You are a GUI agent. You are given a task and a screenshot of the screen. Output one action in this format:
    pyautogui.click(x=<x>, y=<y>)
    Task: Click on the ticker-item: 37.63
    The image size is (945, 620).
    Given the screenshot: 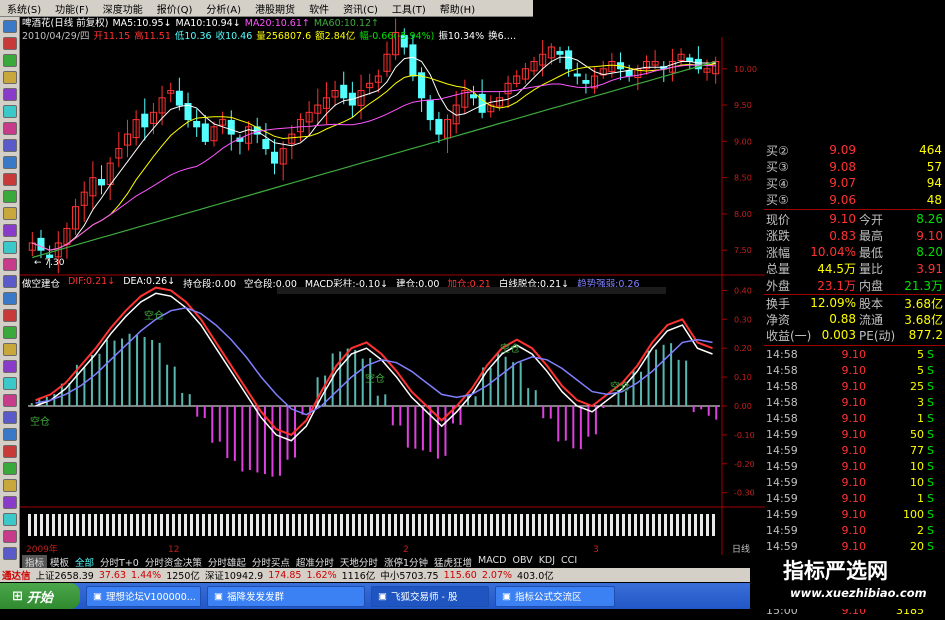 What is the action you would take?
    pyautogui.click(x=112, y=575)
    